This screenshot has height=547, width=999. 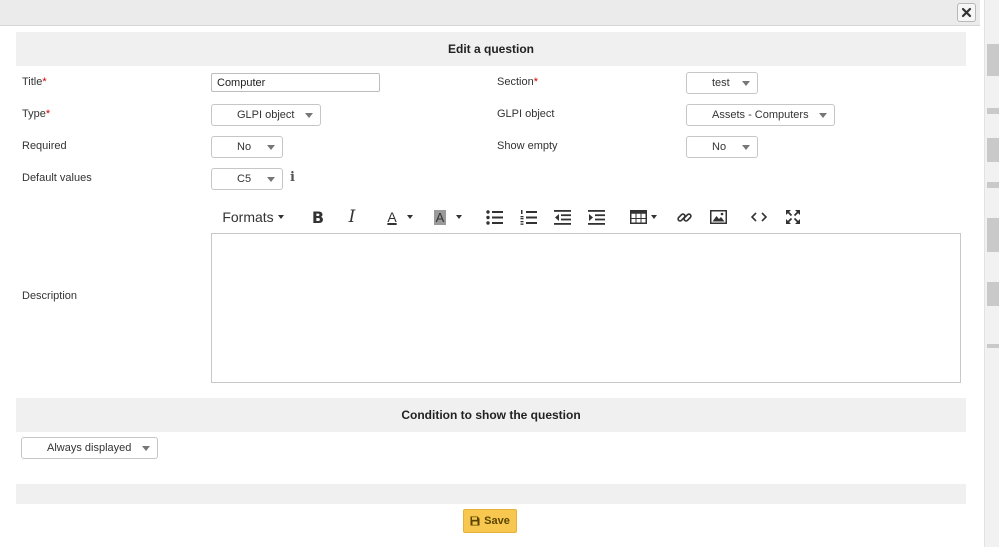 I want to click on table-icon, so click(x=638, y=217).